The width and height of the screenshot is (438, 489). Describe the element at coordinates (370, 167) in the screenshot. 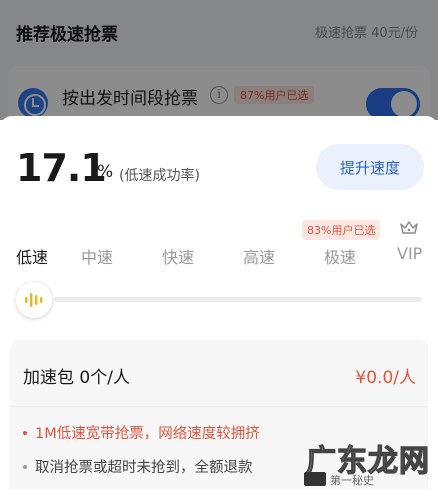

I see `boost-speed-button: 提升速度` at that location.